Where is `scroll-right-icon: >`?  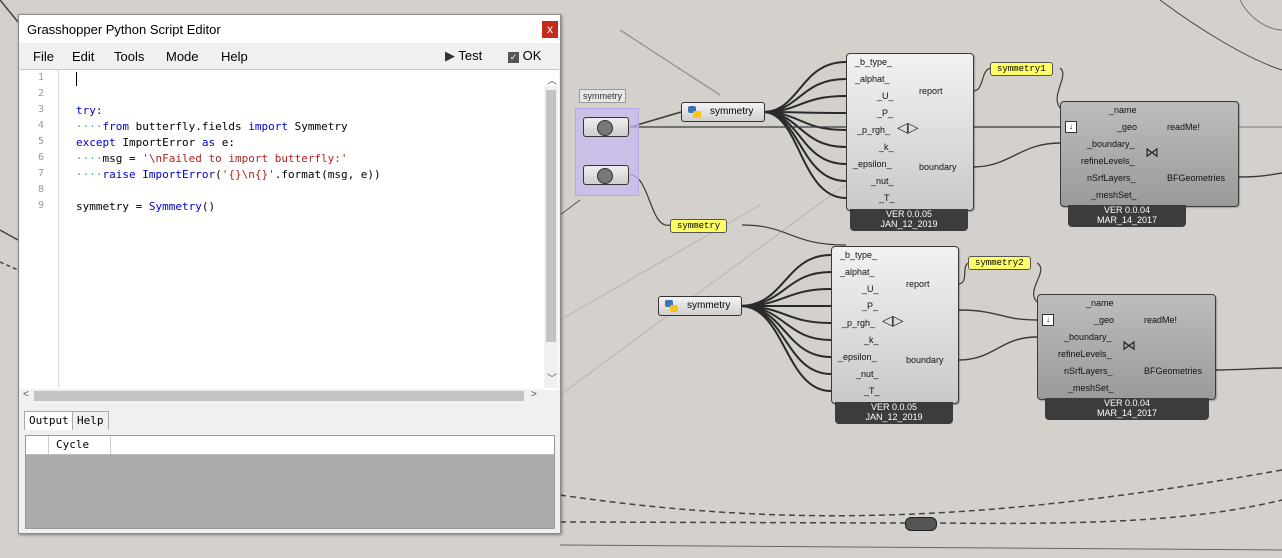 scroll-right-icon: > is located at coordinates (534, 394).